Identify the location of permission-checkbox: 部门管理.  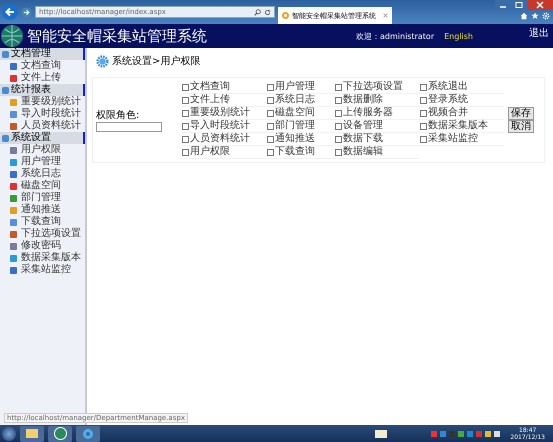
(301, 126).